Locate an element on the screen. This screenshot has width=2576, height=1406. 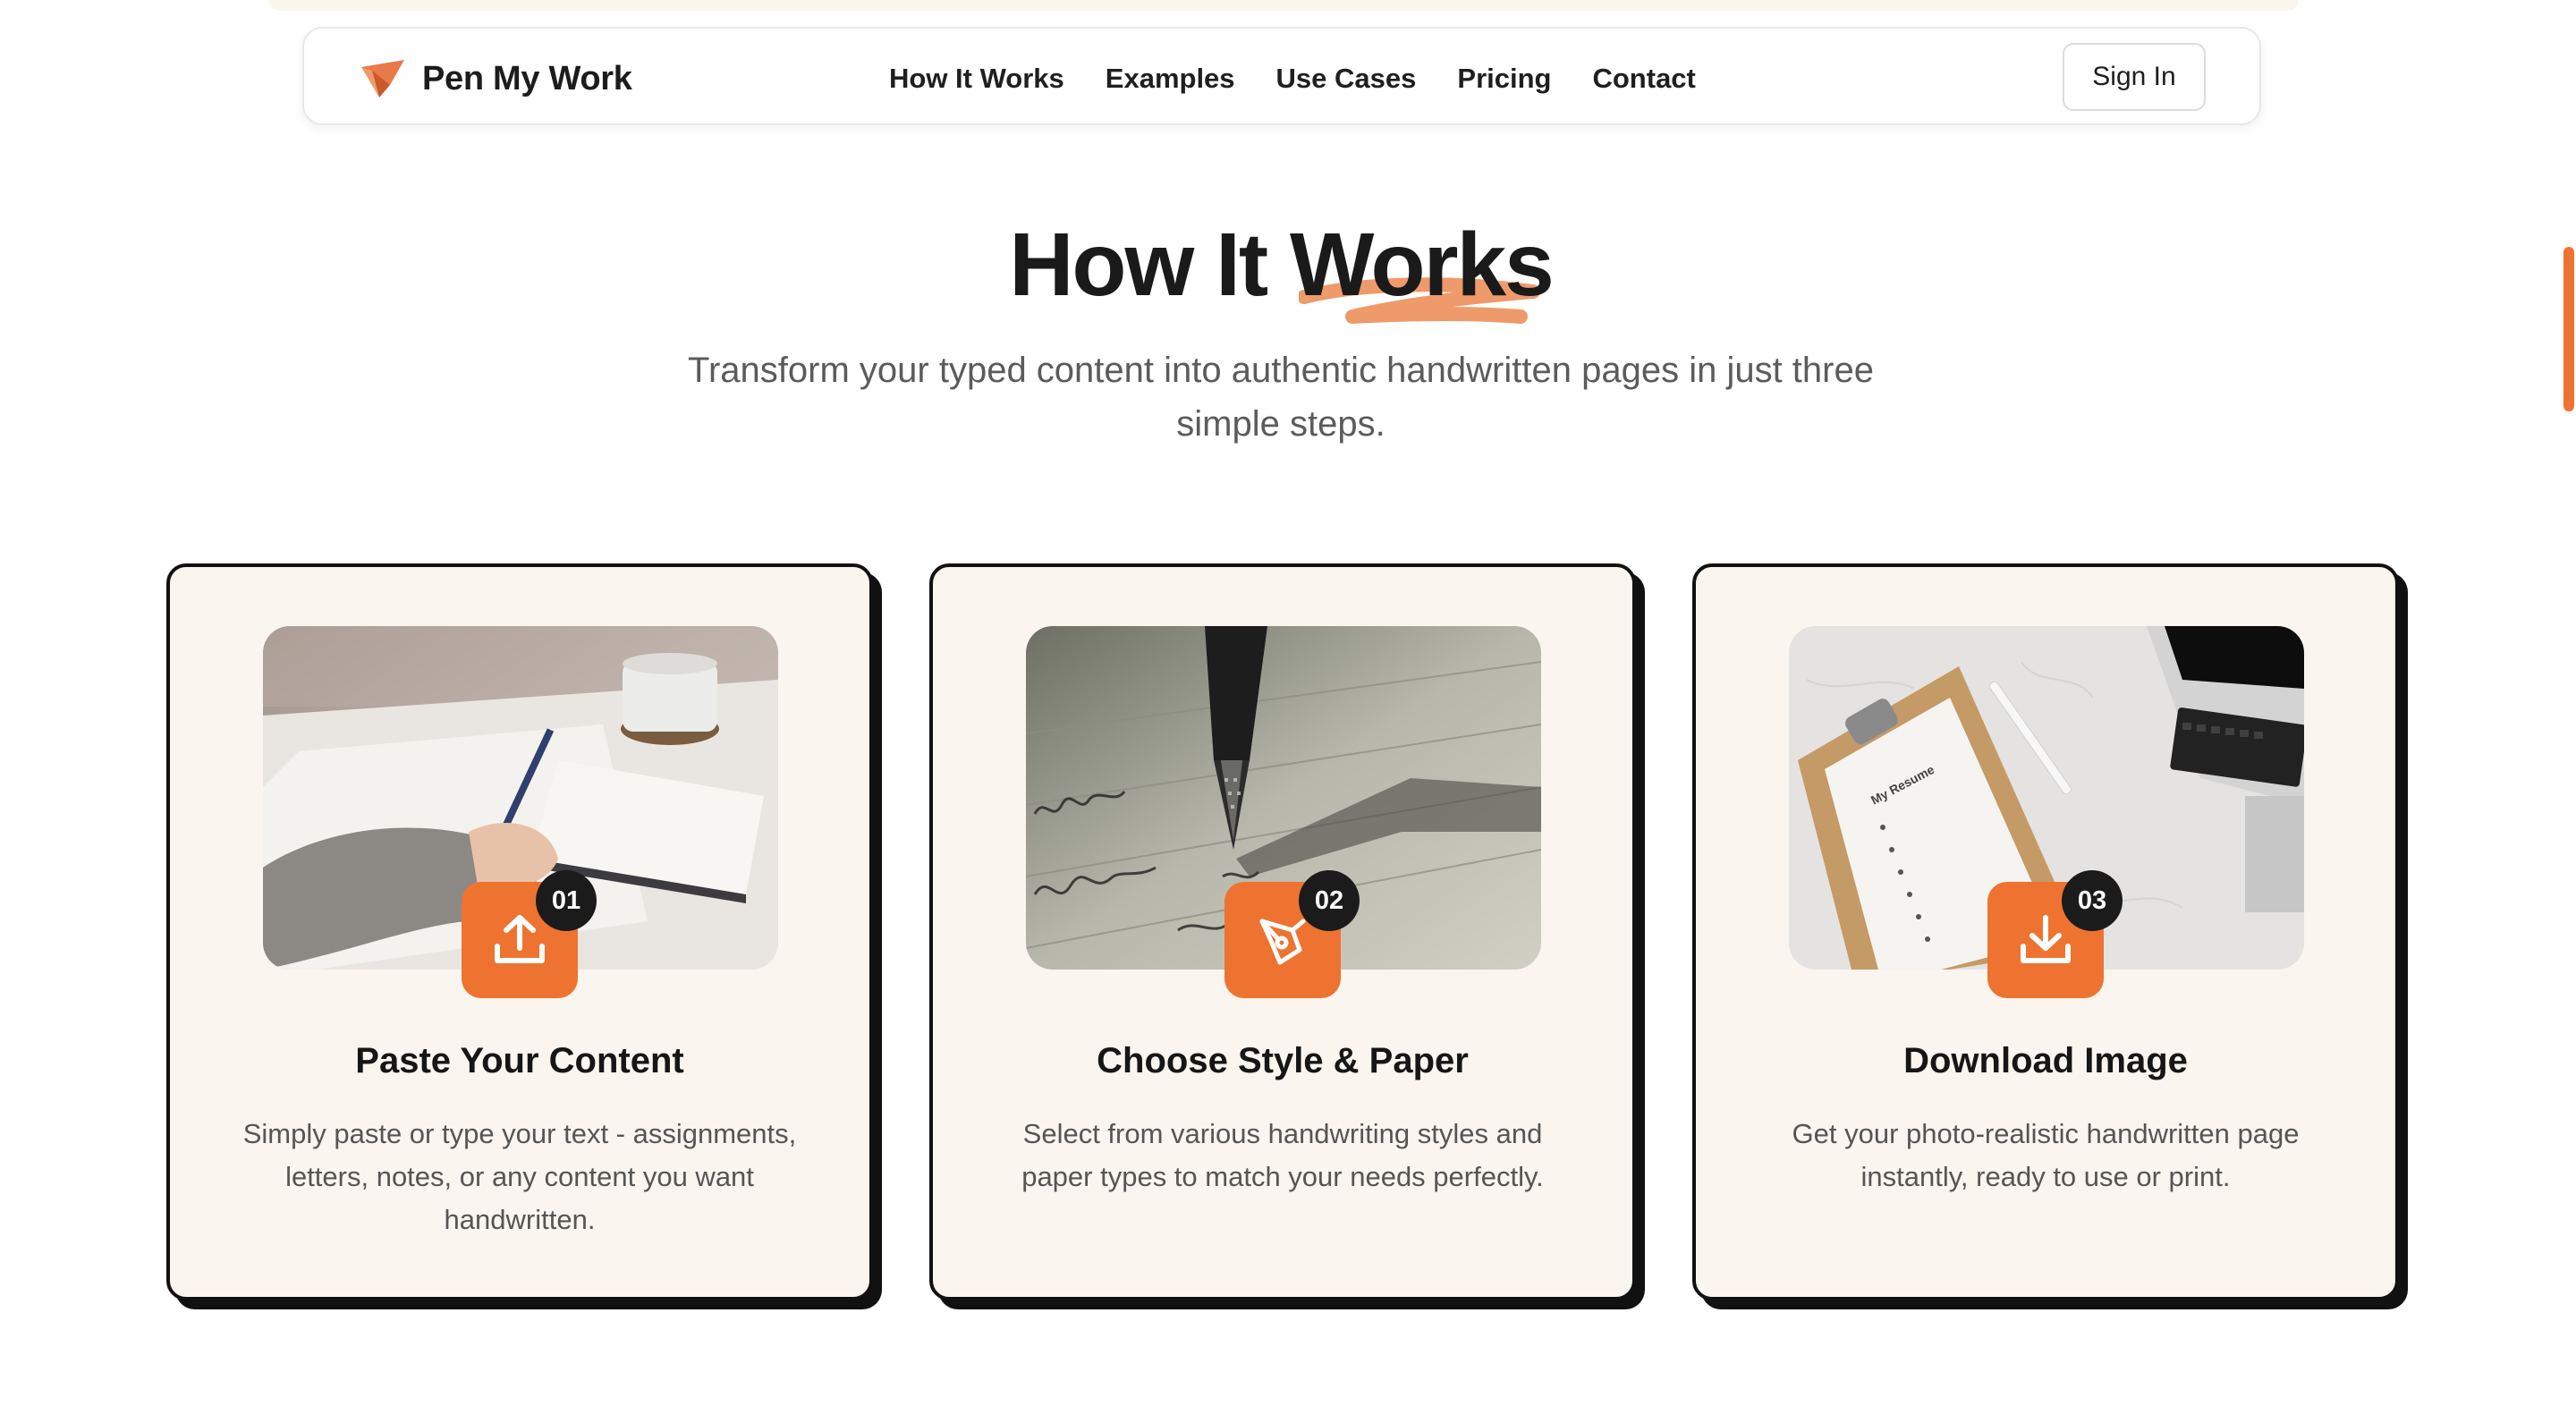
title-highlight: Works is located at coordinates (1422, 268).